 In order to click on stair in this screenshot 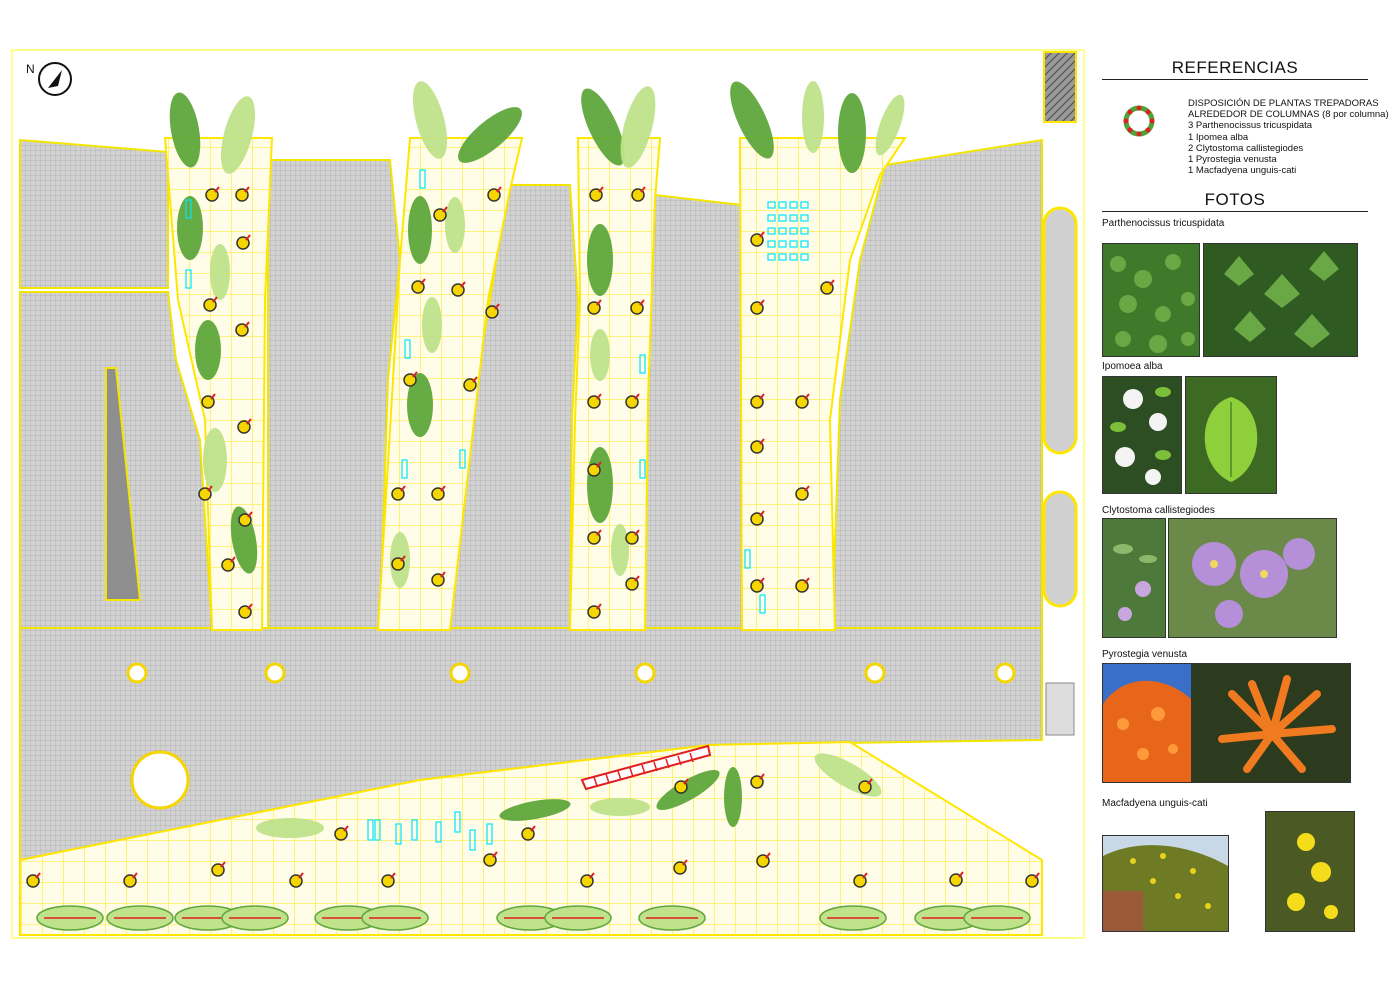, I will do `click(1060, 709)`.